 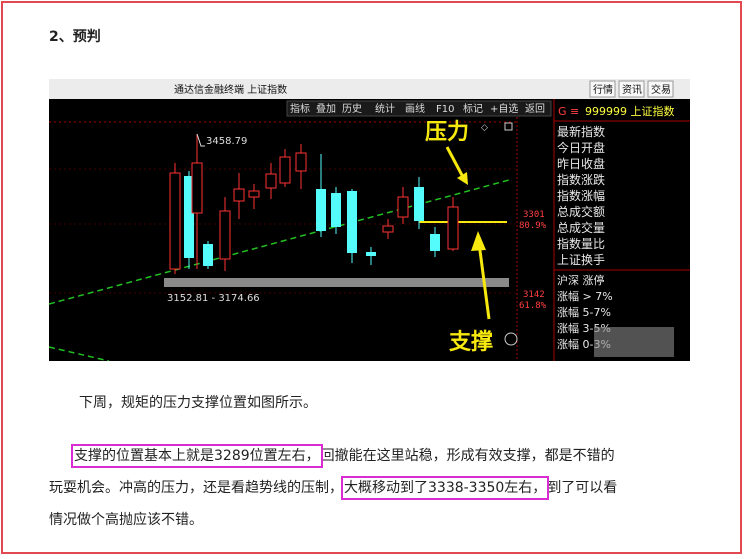 I want to click on toolbar-watchlist: +自选, so click(x=504, y=108).